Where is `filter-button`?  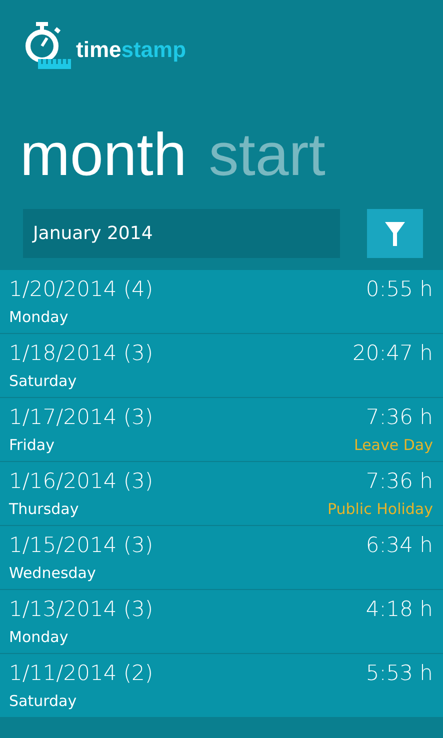
filter-button is located at coordinates (395, 233).